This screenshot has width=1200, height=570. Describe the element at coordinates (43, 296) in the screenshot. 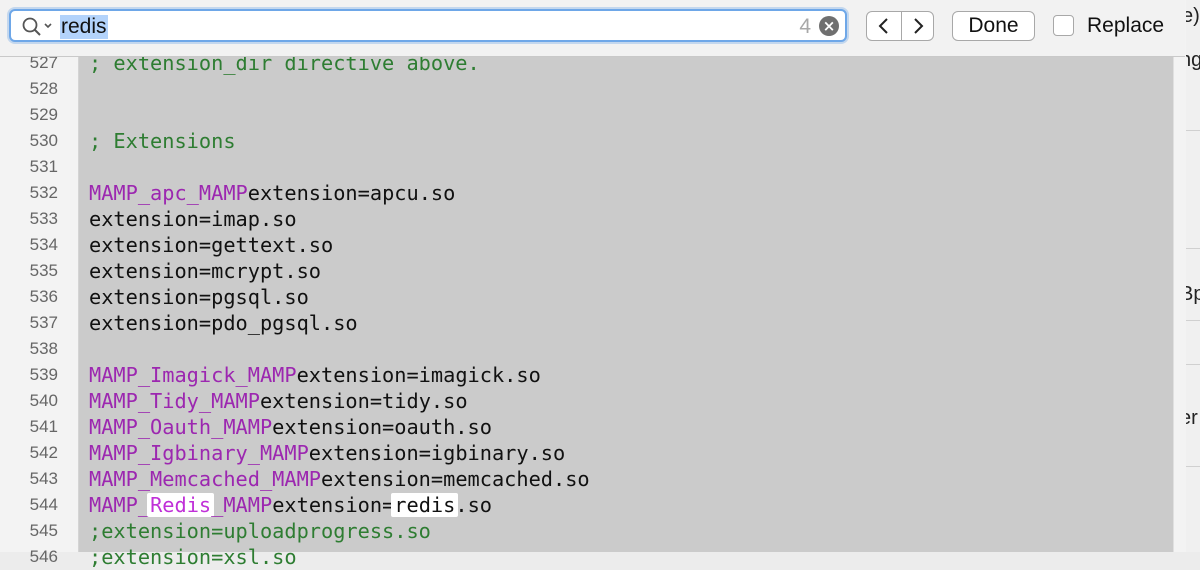

I see `line-number: 536` at that location.